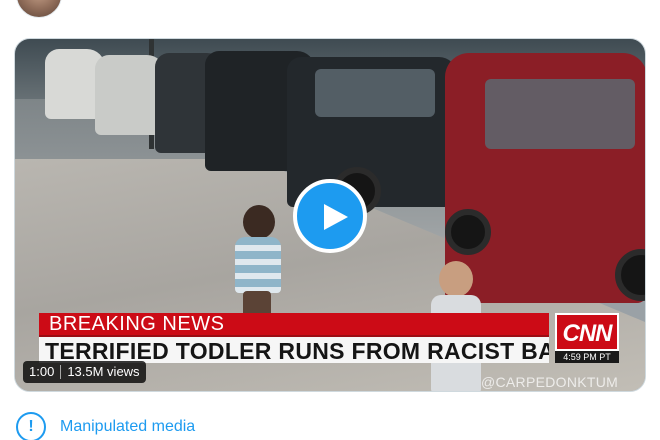 The width and height of the screenshot is (660, 440). Describe the element at coordinates (42, 371) in the screenshot. I see `video-duration: 1:00` at that location.